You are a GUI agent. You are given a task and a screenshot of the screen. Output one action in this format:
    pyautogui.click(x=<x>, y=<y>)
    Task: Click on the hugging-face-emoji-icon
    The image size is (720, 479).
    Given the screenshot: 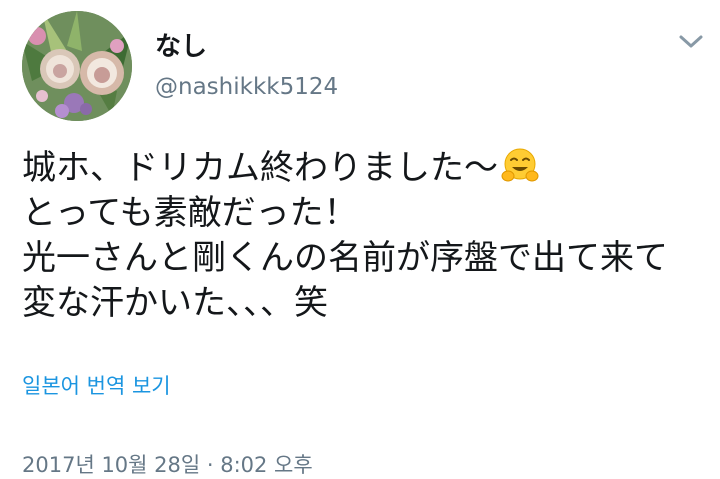 What is the action you would take?
    pyautogui.click(x=520, y=166)
    